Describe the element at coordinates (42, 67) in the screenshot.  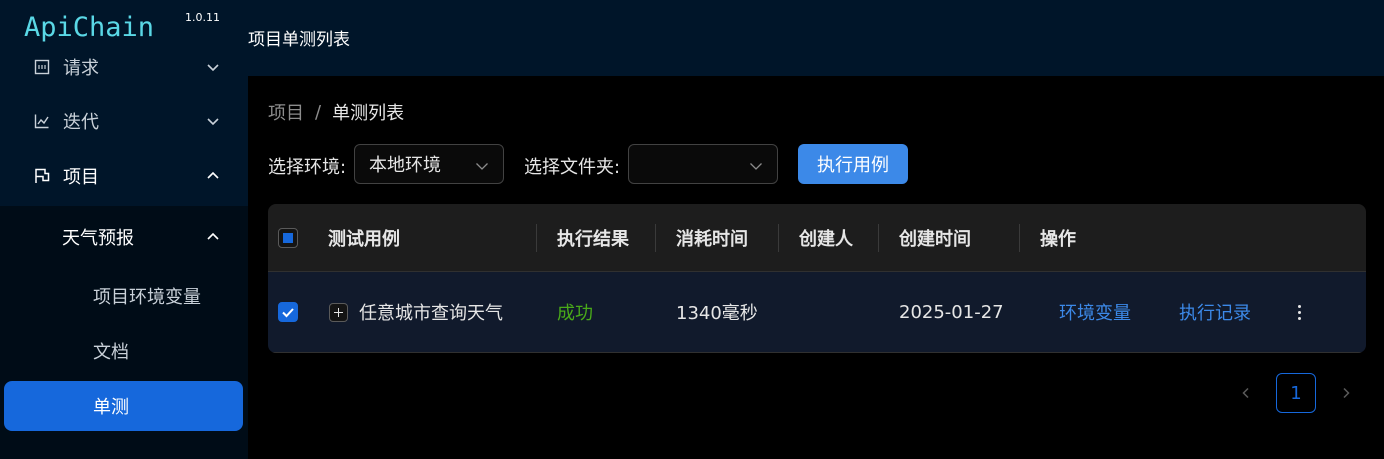
I see `request-icon` at that location.